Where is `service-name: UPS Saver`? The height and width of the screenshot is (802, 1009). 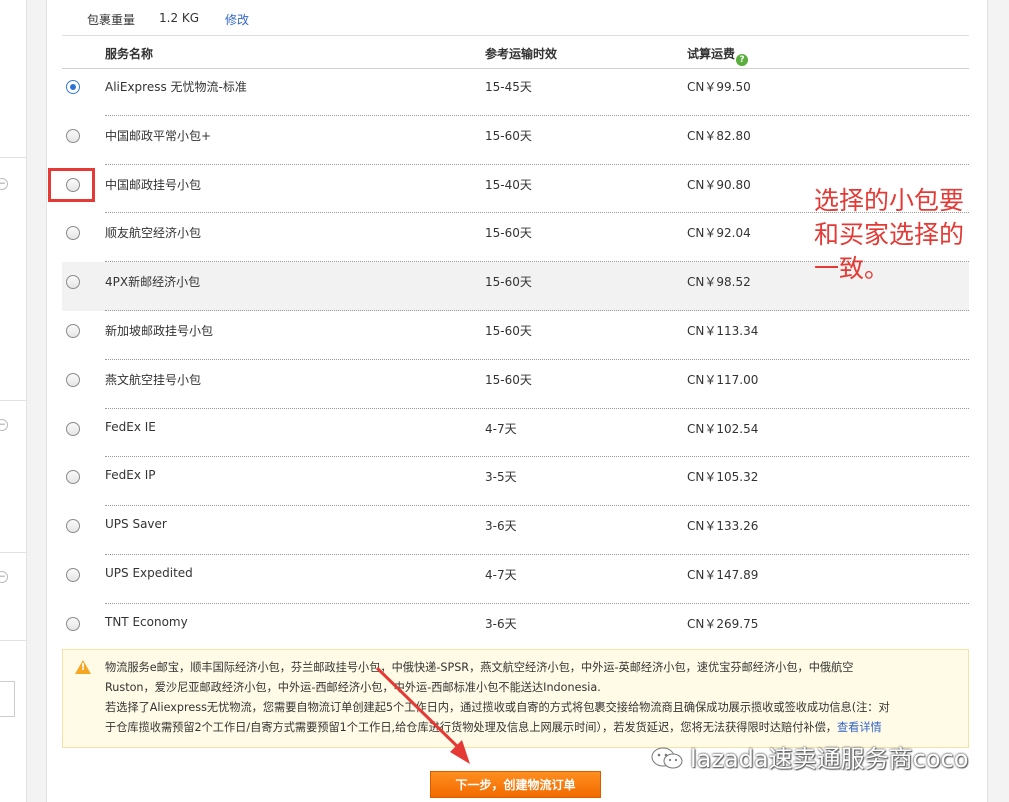 service-name: UPS Saver is located at coordinates (136, 524).